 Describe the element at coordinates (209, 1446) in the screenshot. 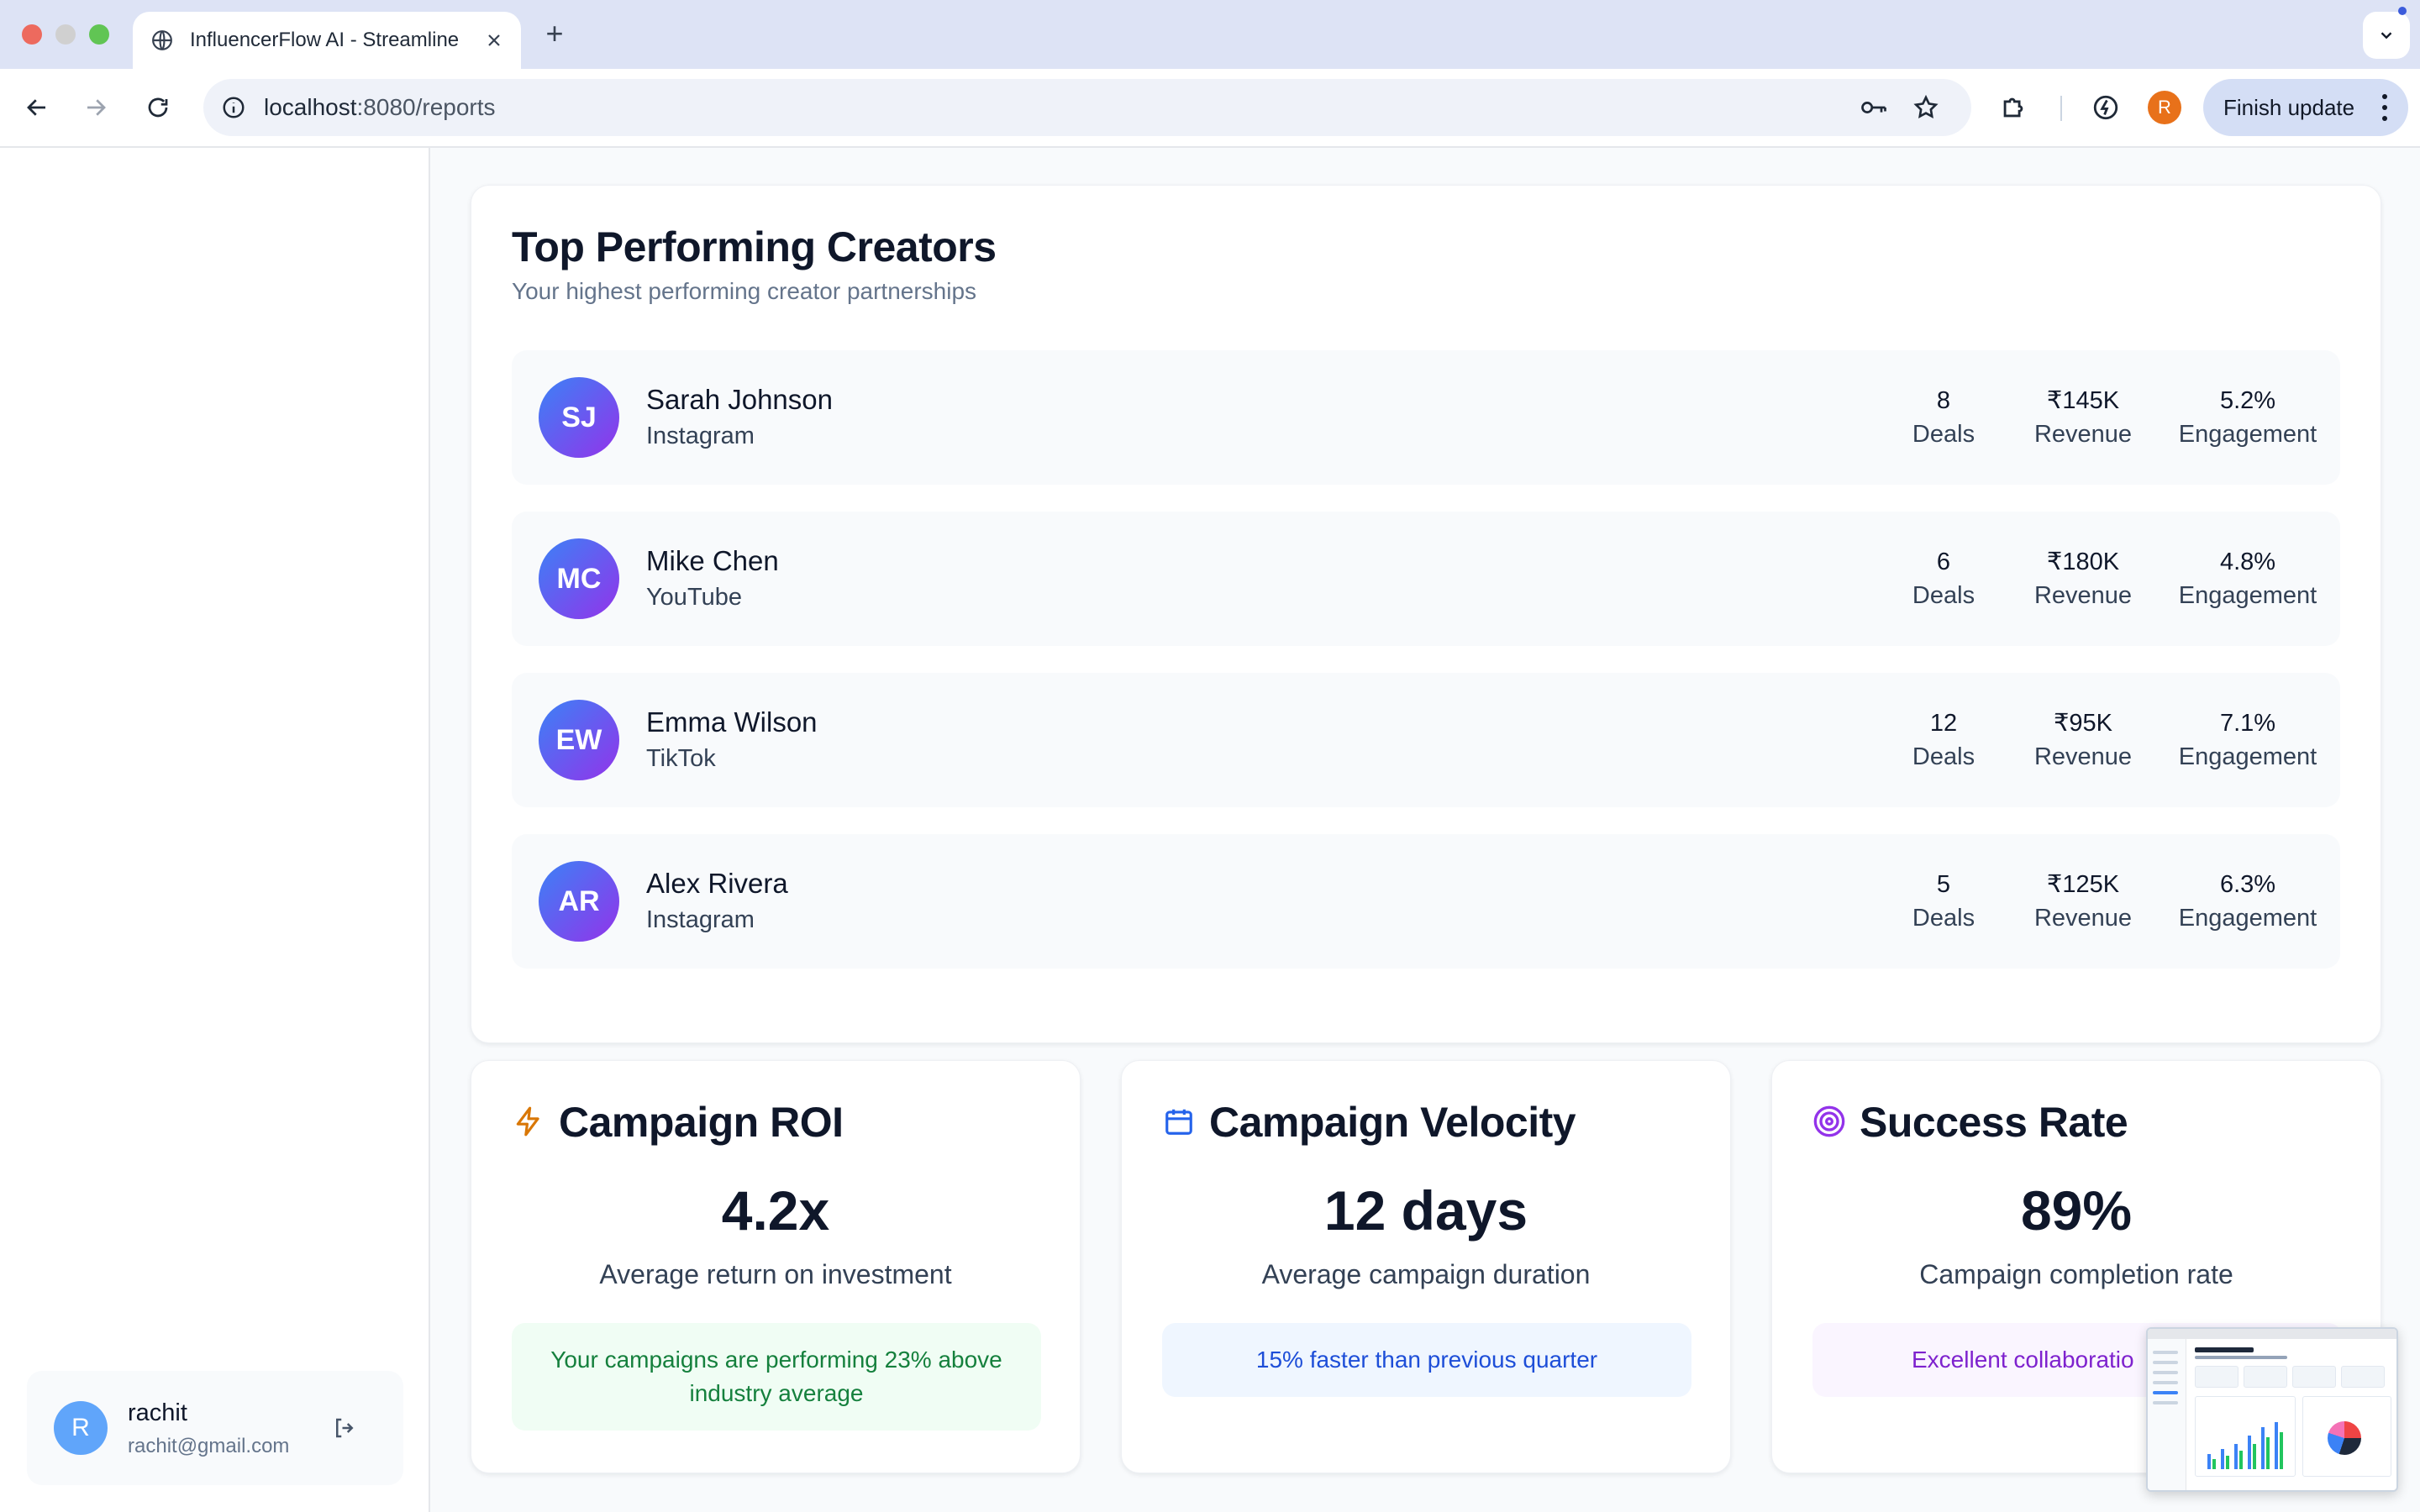

I see `user-email: rachit@gmail.com` at that location.